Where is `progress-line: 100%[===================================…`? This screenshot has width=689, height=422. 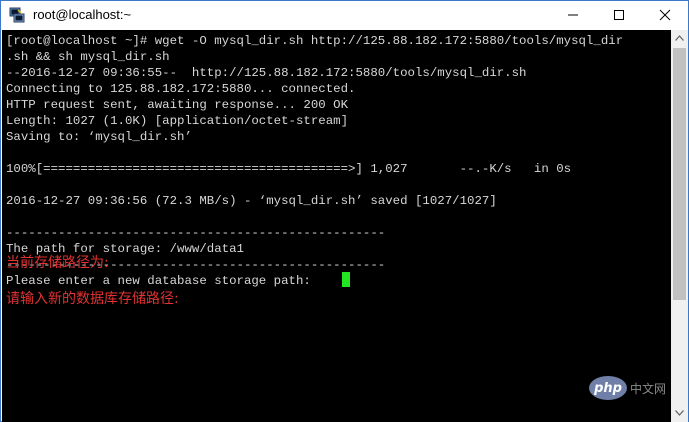
progress-line: 100%[===================================… is located at coordinates (289, 169).